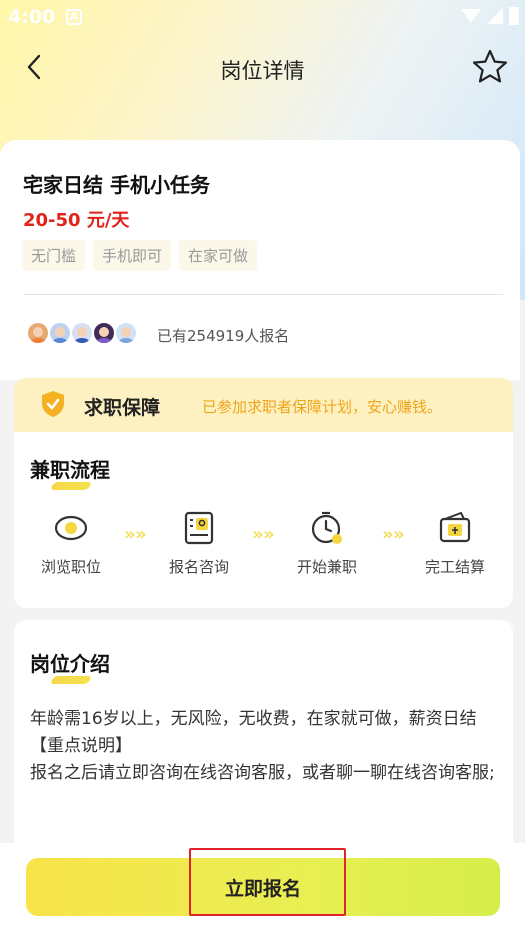  Describe the element at coordinates (71, 528) in the screenshot. I see `eye-icon` at that location.